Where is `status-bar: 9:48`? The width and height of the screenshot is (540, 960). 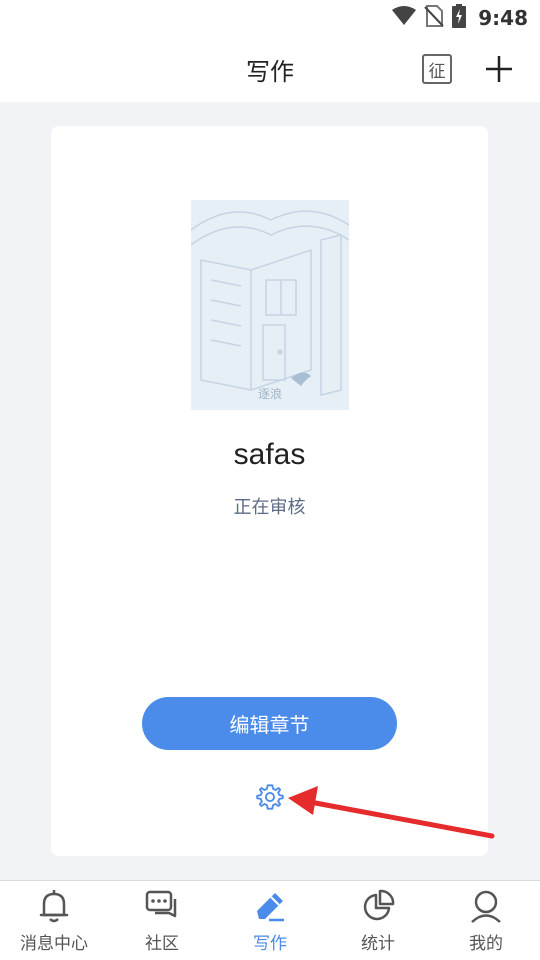
status-bar: 9:48 is located at coordinates (270, 18).